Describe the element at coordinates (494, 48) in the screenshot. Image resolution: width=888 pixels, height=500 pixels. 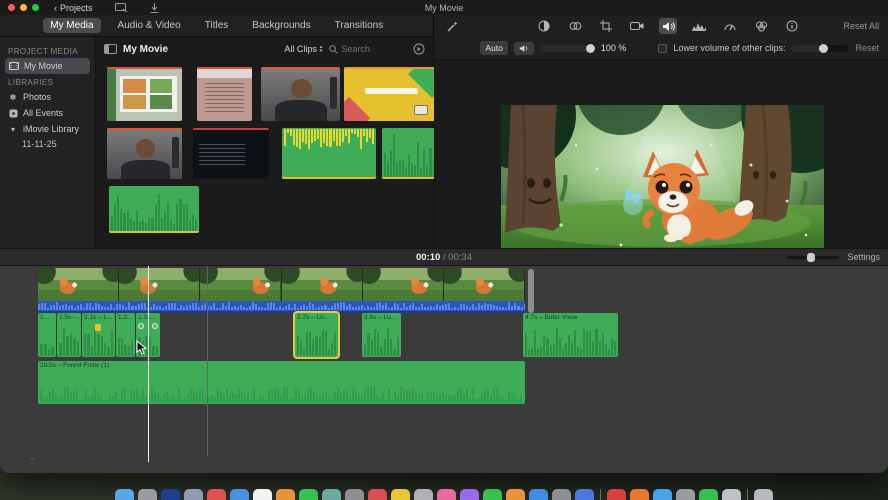
I see `auto-volume-button: Auto` at that location.